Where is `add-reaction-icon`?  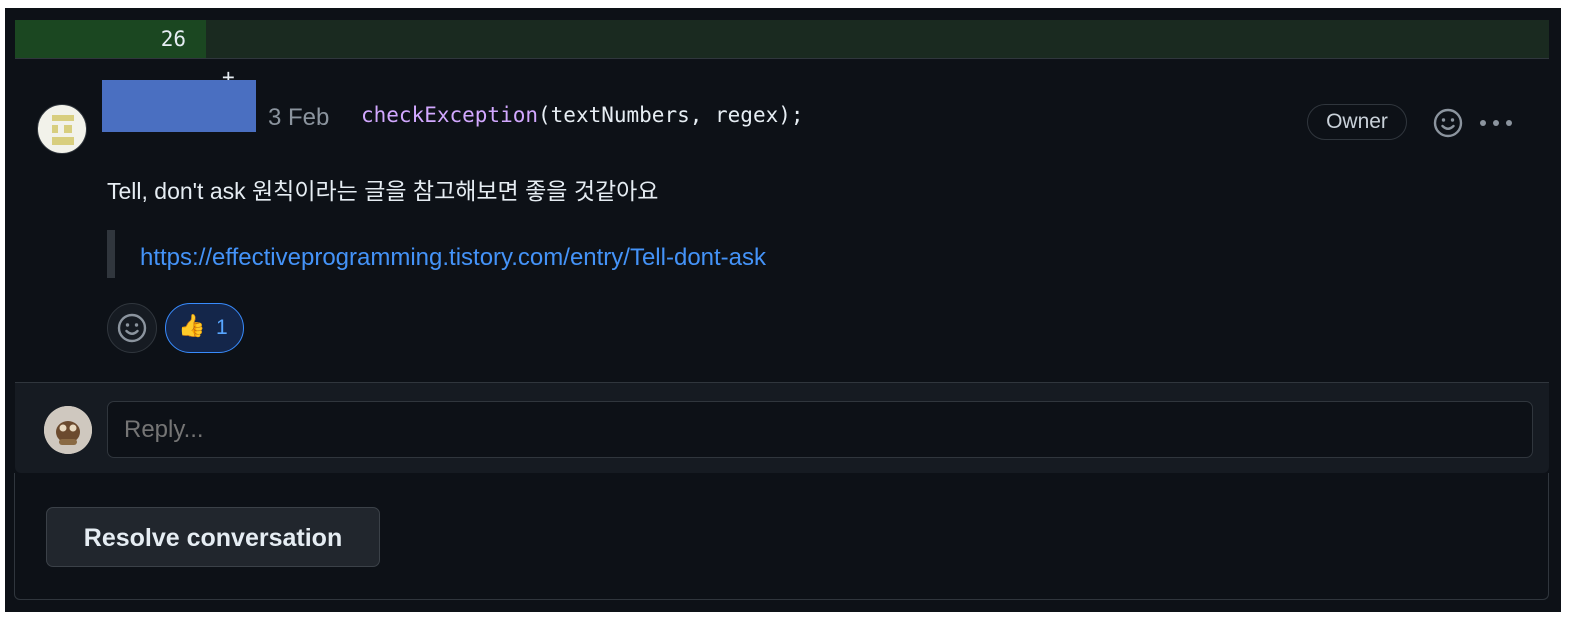 add-reaction-icon is located at coordinates (1448, 123).